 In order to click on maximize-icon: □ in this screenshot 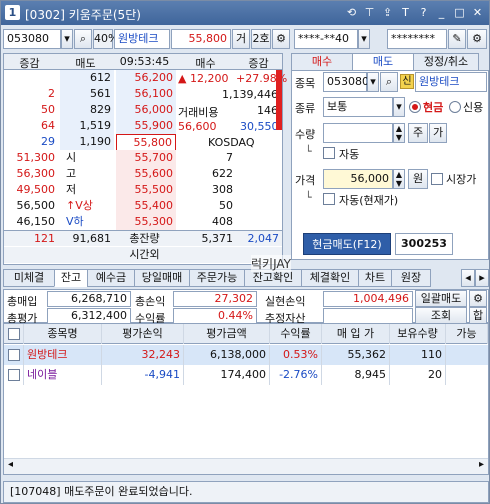, I will do `click(459, 12)`.